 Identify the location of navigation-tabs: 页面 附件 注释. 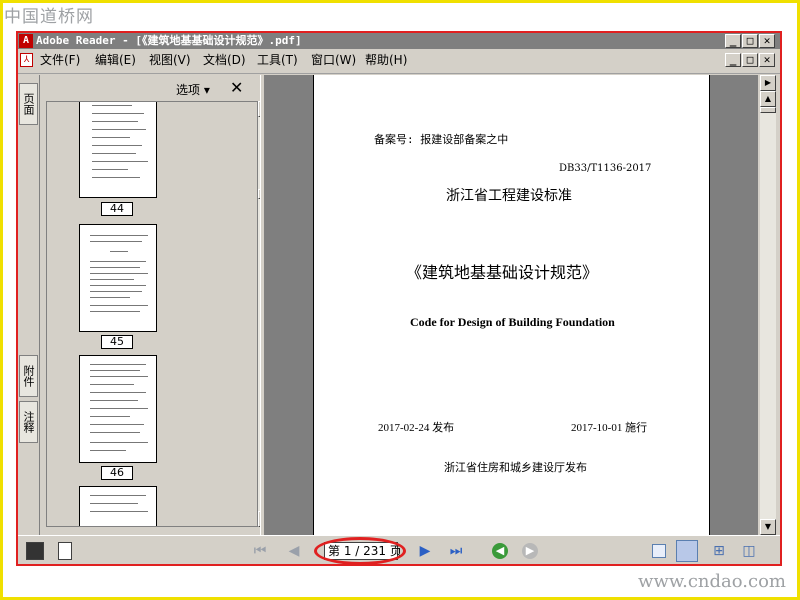
(29, 305).